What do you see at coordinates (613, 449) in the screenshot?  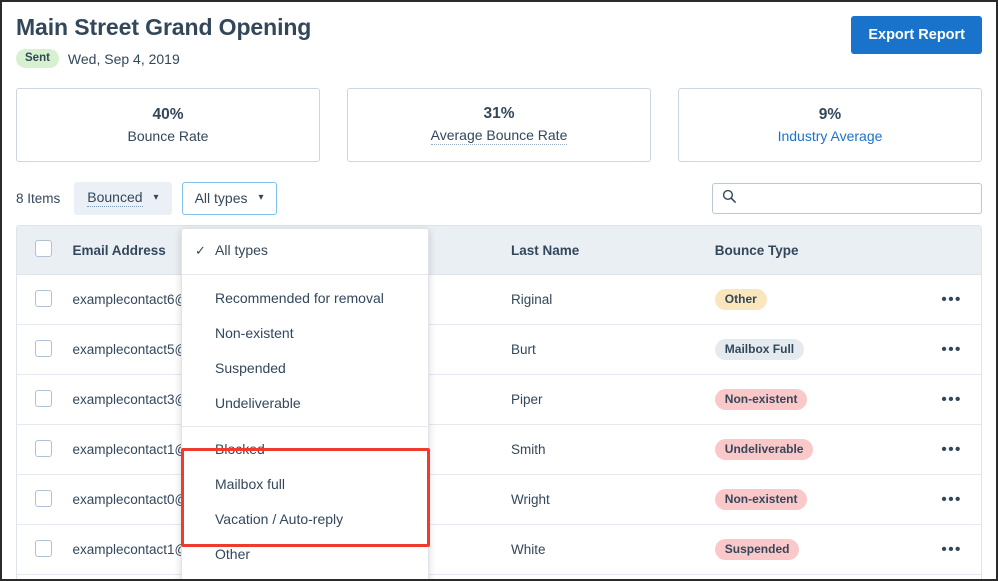 I see `cell-last-name: Smith` at bounding box center [613, 449].